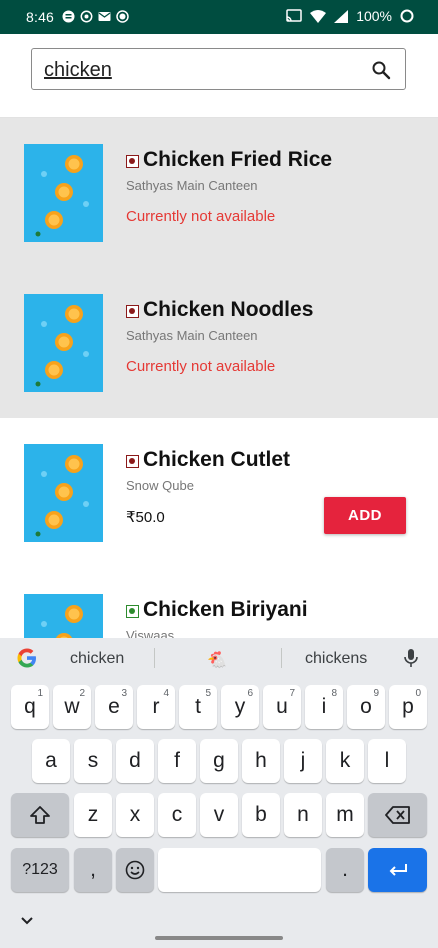 The image size is (438, 948). I want to click on mic-icon, so click(411, 658).